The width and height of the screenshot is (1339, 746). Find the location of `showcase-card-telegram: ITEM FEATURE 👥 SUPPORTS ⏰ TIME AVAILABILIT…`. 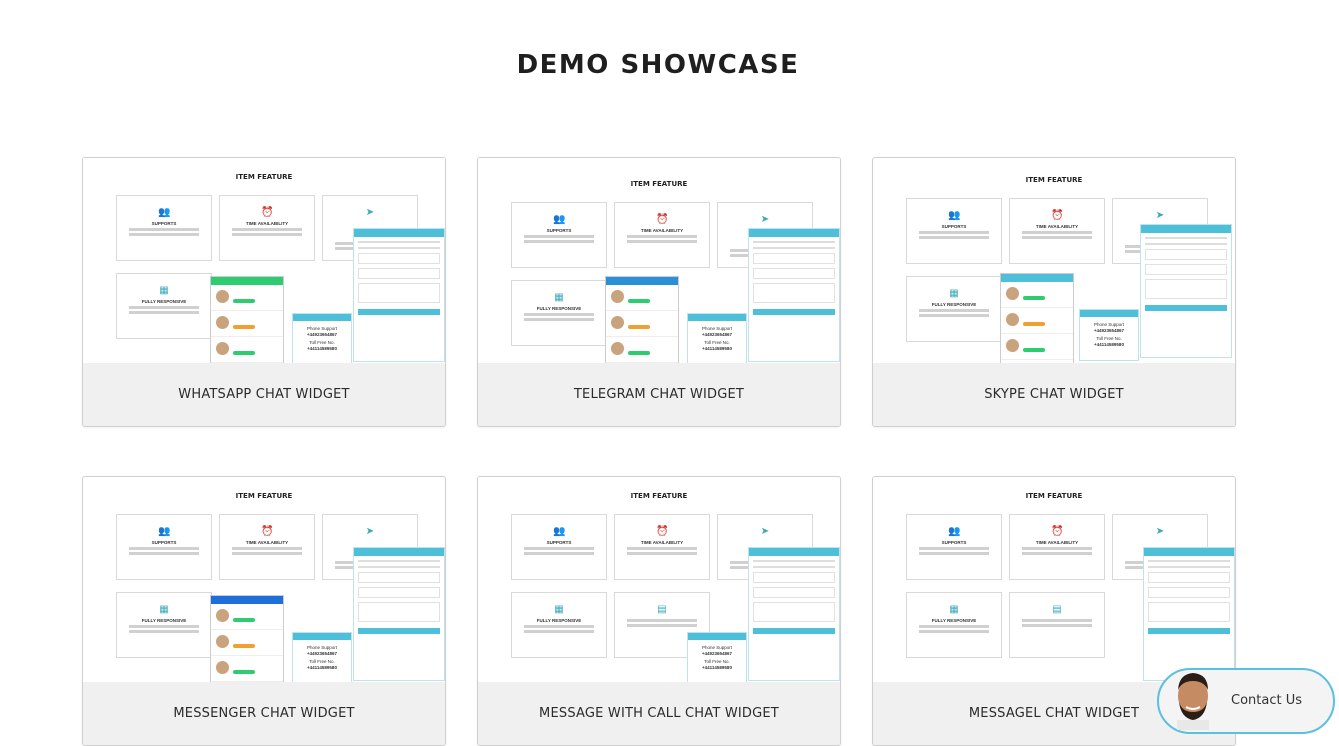

showcase-card-telegram: ITEM FEATURE 👥 SUPPORTS ⏰ TIME AVAILABILIT… is located at coordinates (659, 292).